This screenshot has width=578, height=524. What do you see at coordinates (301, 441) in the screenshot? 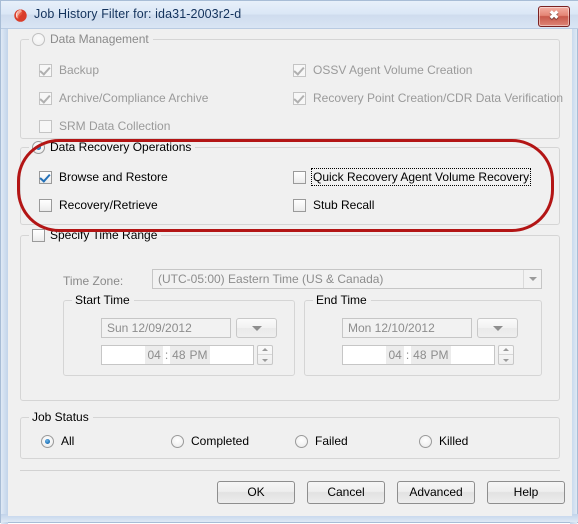
I see `radio-job-status-failed` at bounding box center [301, 441].